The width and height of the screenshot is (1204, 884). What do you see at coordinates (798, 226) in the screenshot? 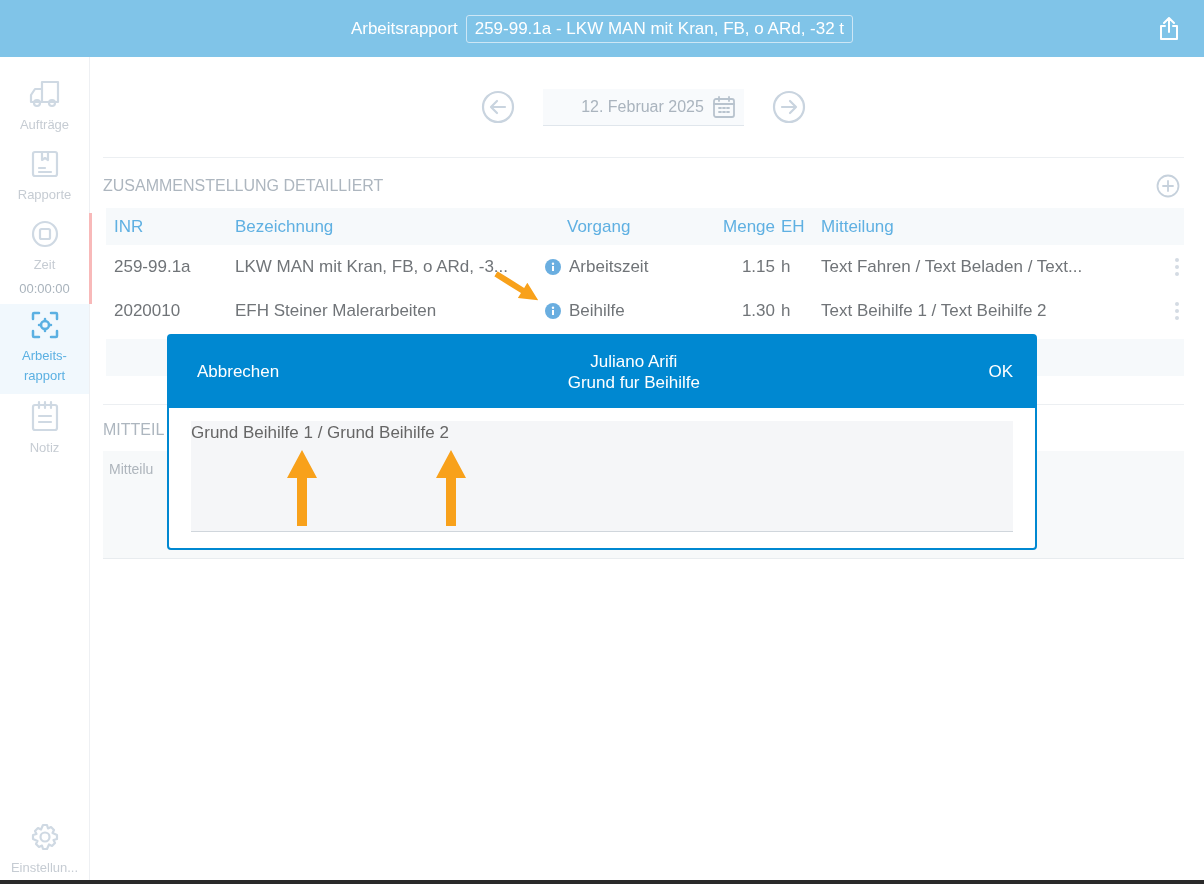
I see `column-header: EH` at bounding box center [798, 226].